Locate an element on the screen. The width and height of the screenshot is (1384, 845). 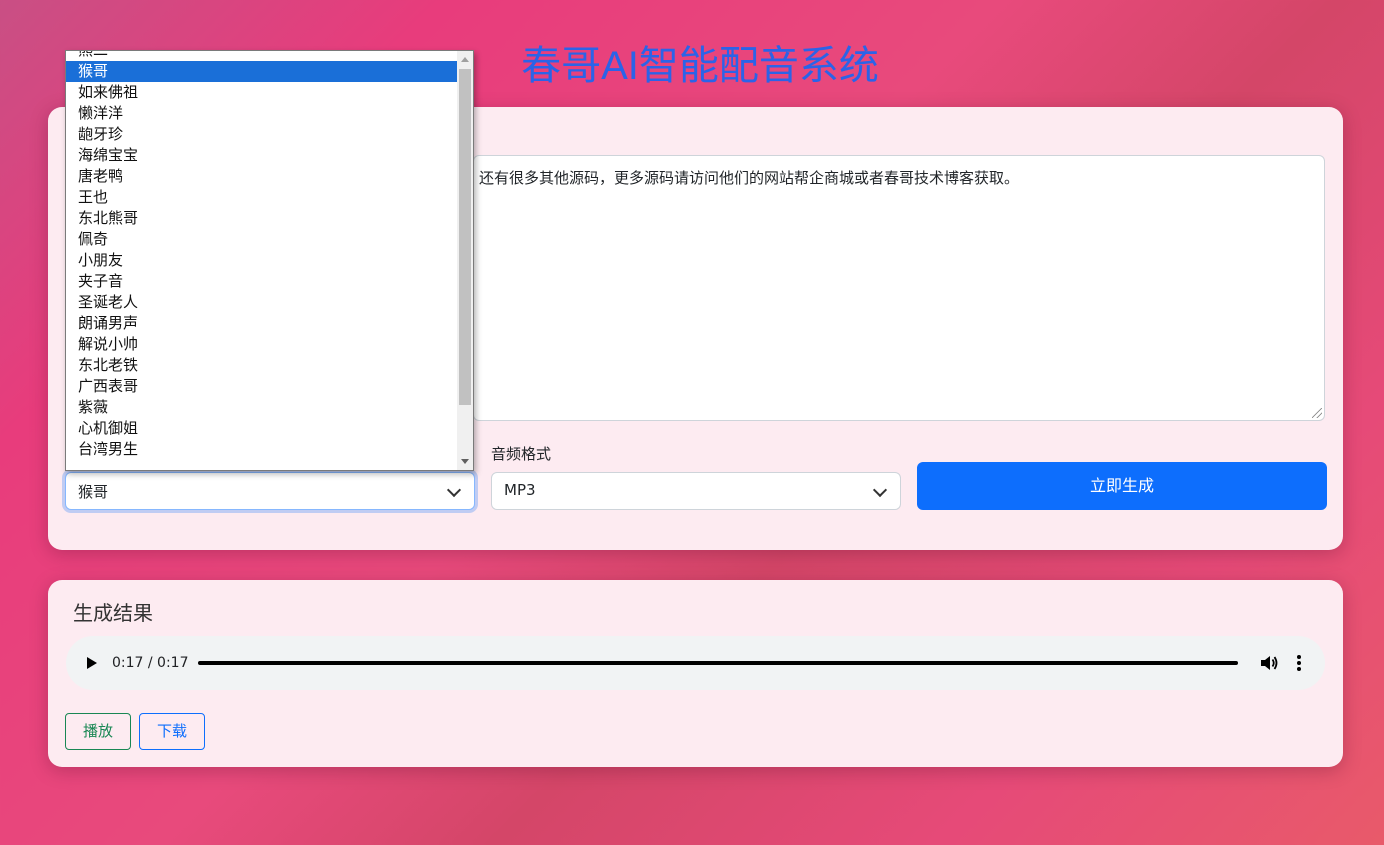
format-select: MP3 is located at coordinates (696, 491).